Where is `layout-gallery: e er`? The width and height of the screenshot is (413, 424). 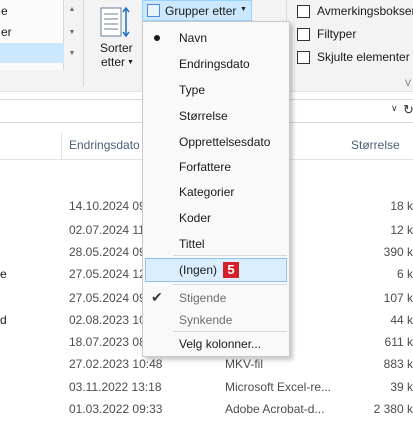 layout-gallery: e er is located at coordinates (32, 35).